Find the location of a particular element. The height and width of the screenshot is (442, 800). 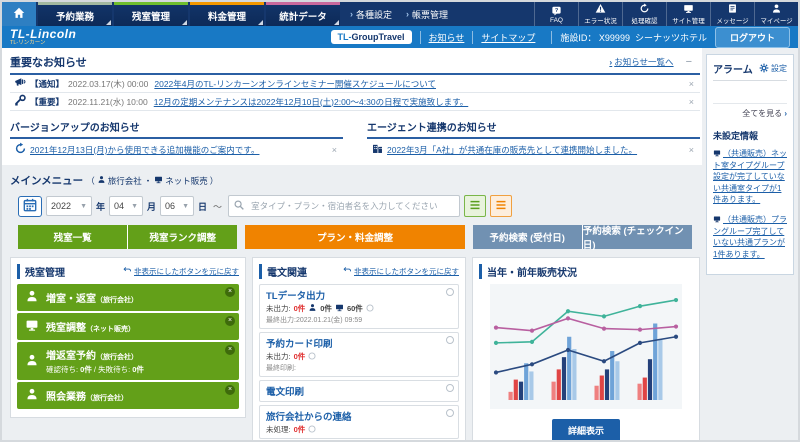

room-item-body: 残室調整（ネット販売） is located at coordinates (90, 326).